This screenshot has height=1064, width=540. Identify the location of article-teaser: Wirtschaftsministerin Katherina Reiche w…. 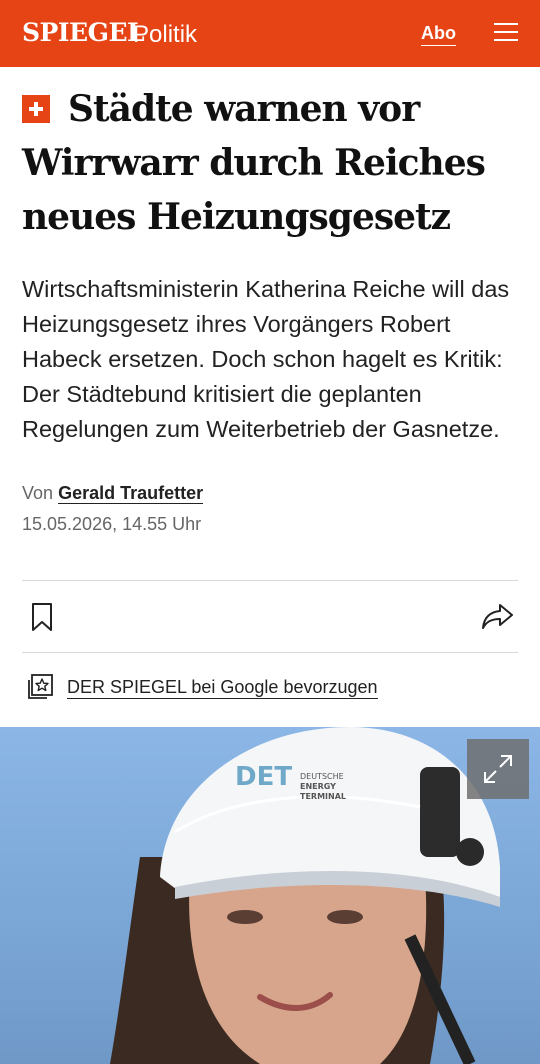
(266, 359).